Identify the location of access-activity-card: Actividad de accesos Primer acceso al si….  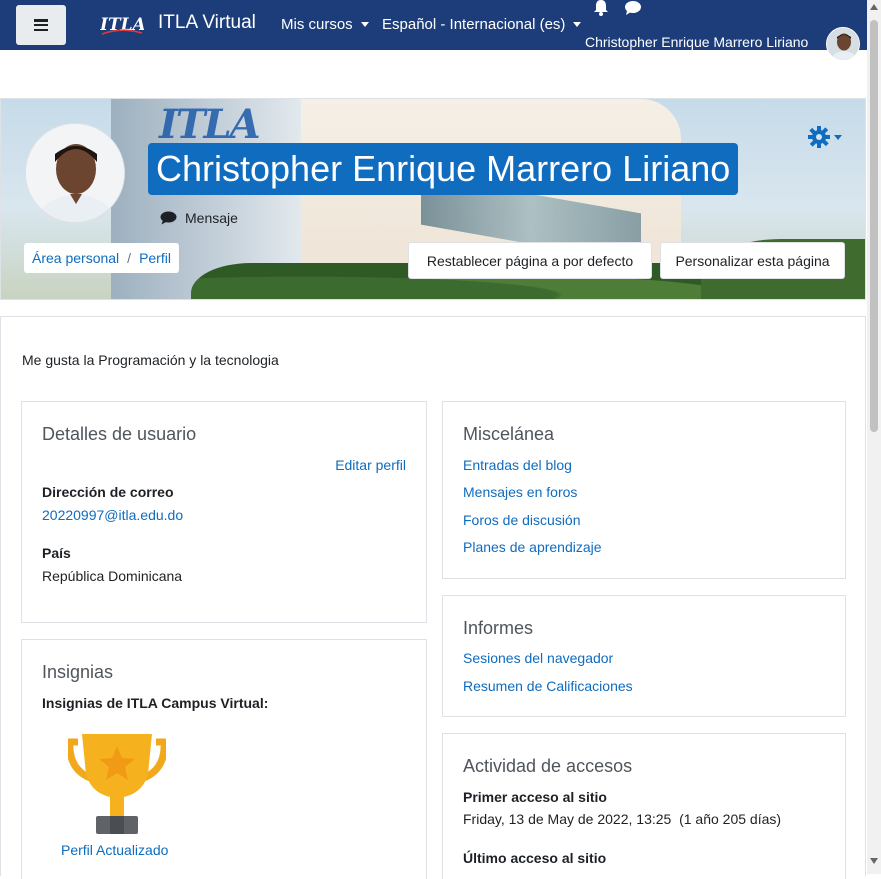
(644, 806).